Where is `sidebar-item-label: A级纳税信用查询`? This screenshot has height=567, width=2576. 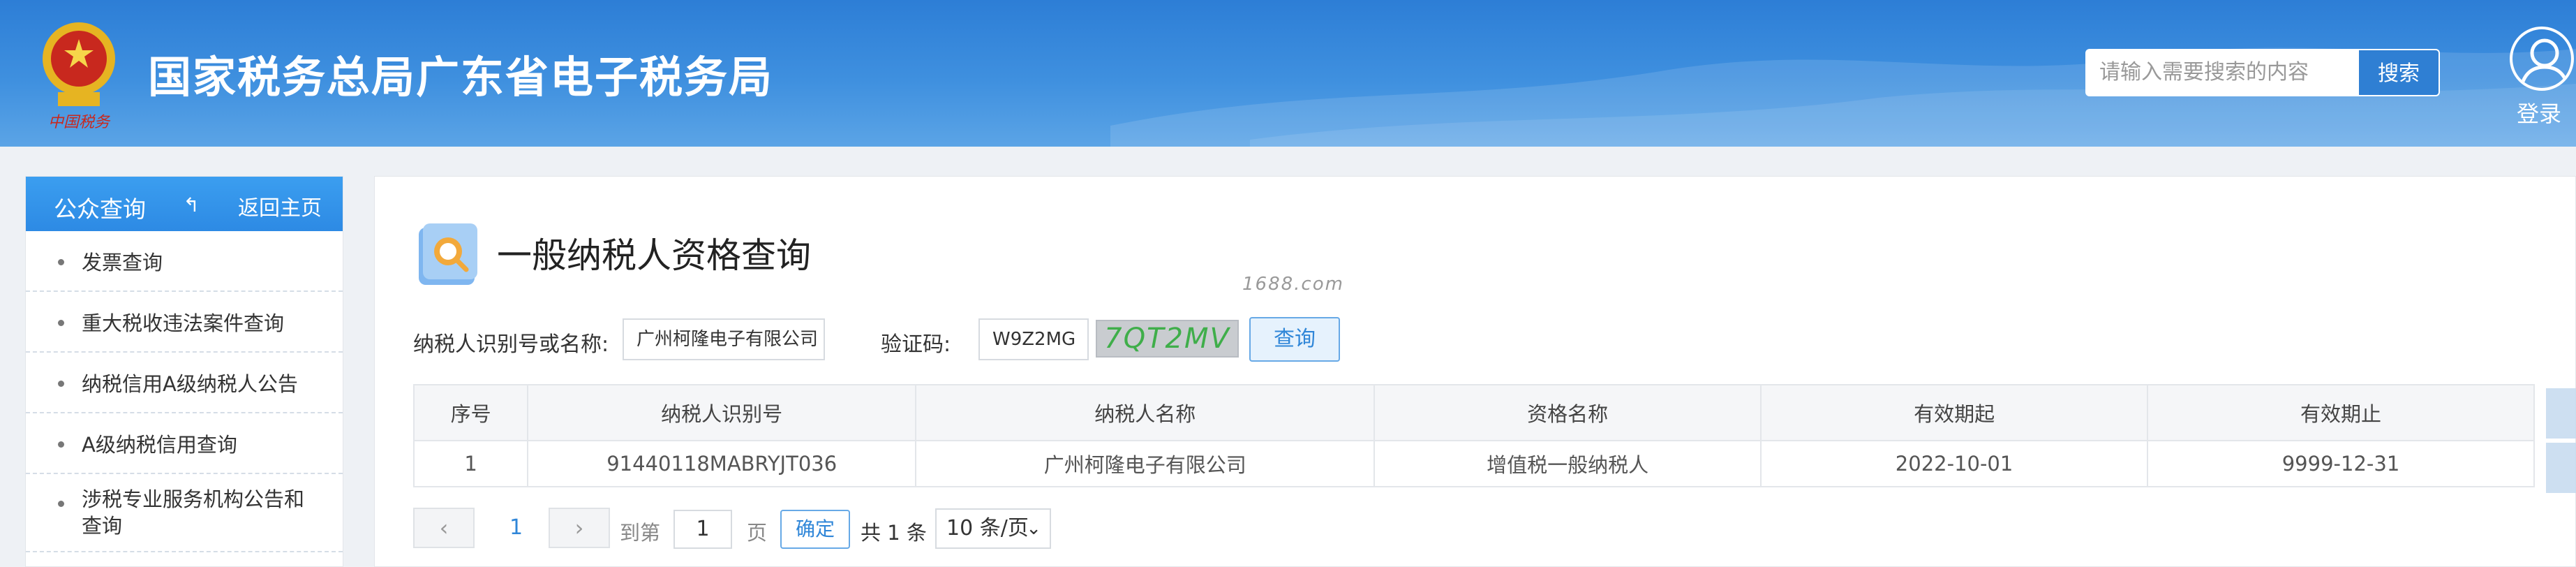 sidebar-item-label: A级纳税信用查询 is located at coordinates (159, 444).